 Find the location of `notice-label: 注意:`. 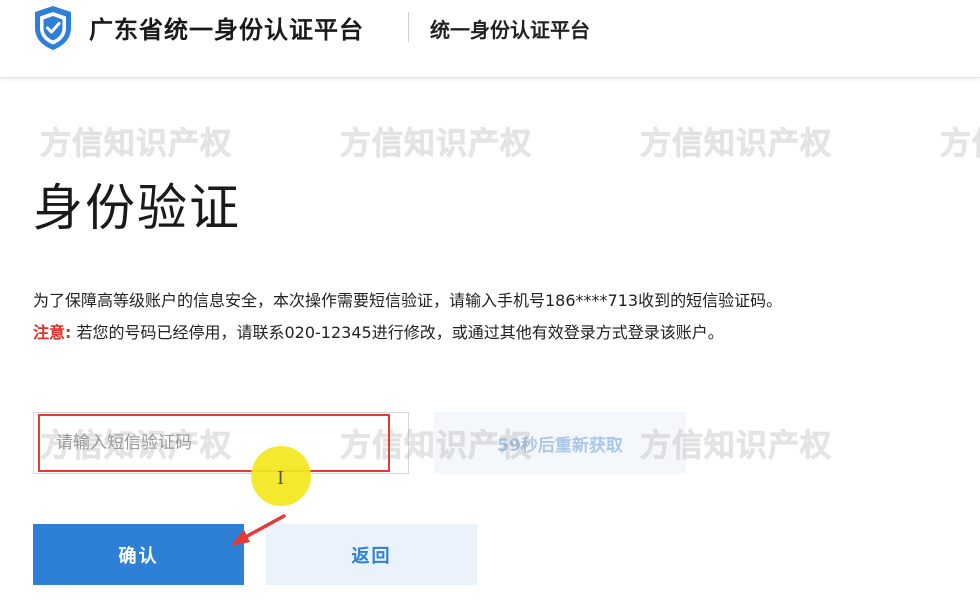

notice-label: 注意: is located at coordinates (52, 332).